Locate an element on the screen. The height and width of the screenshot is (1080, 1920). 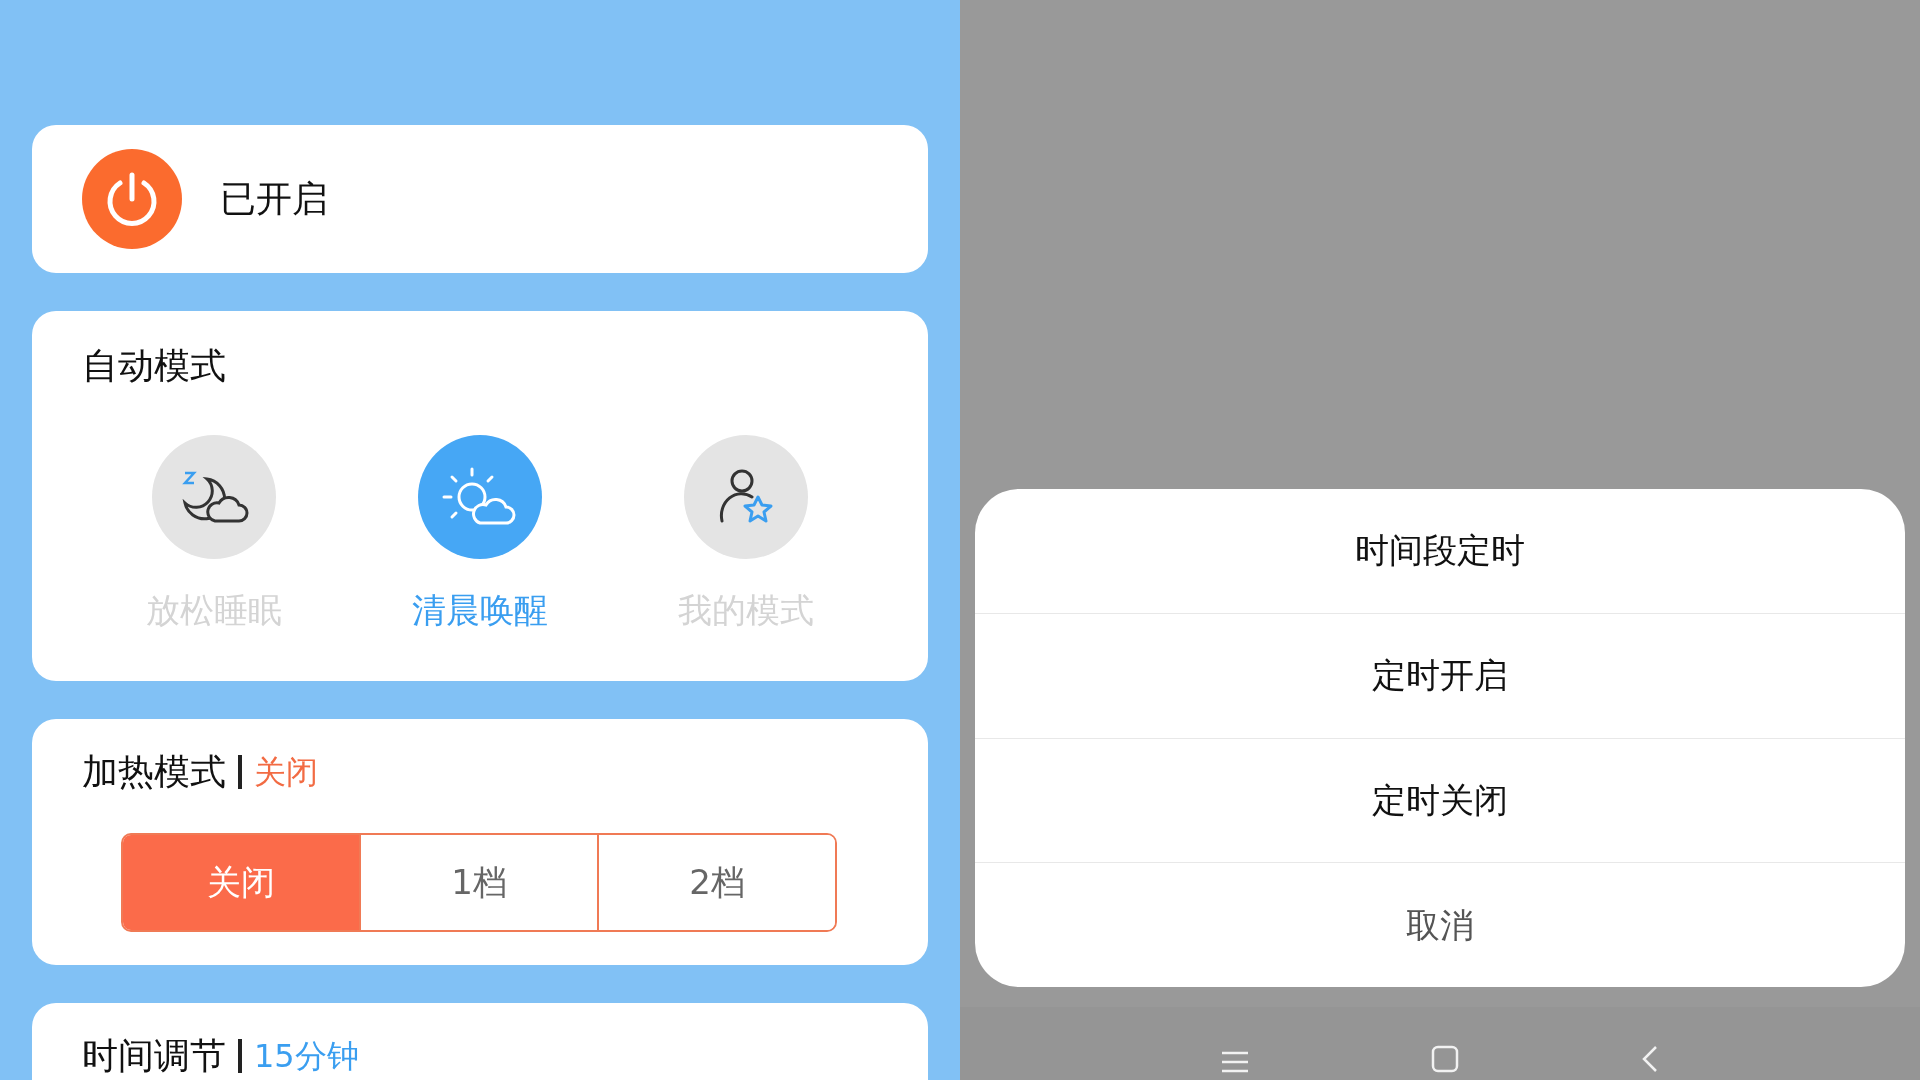
home-icon is located at coordinates (1445, 1059).